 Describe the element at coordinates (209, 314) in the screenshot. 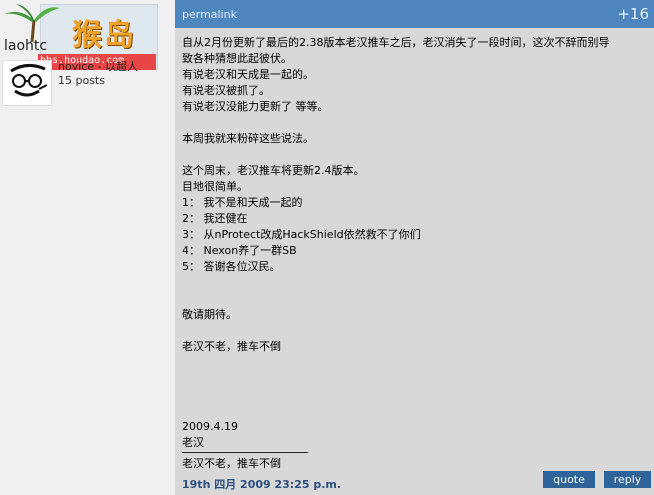

I see `post-line: 敬请期待。` at that location.